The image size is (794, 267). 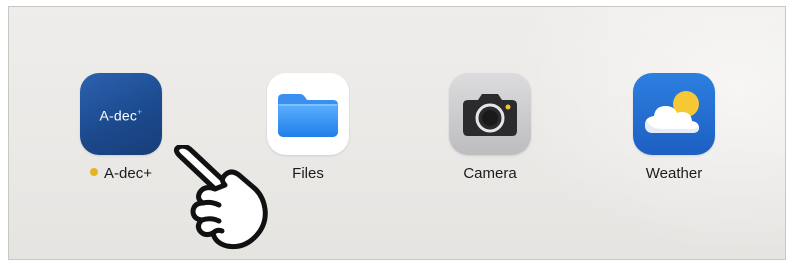 I want to click on new-update-dot-icon, so click(x=94, y=172).